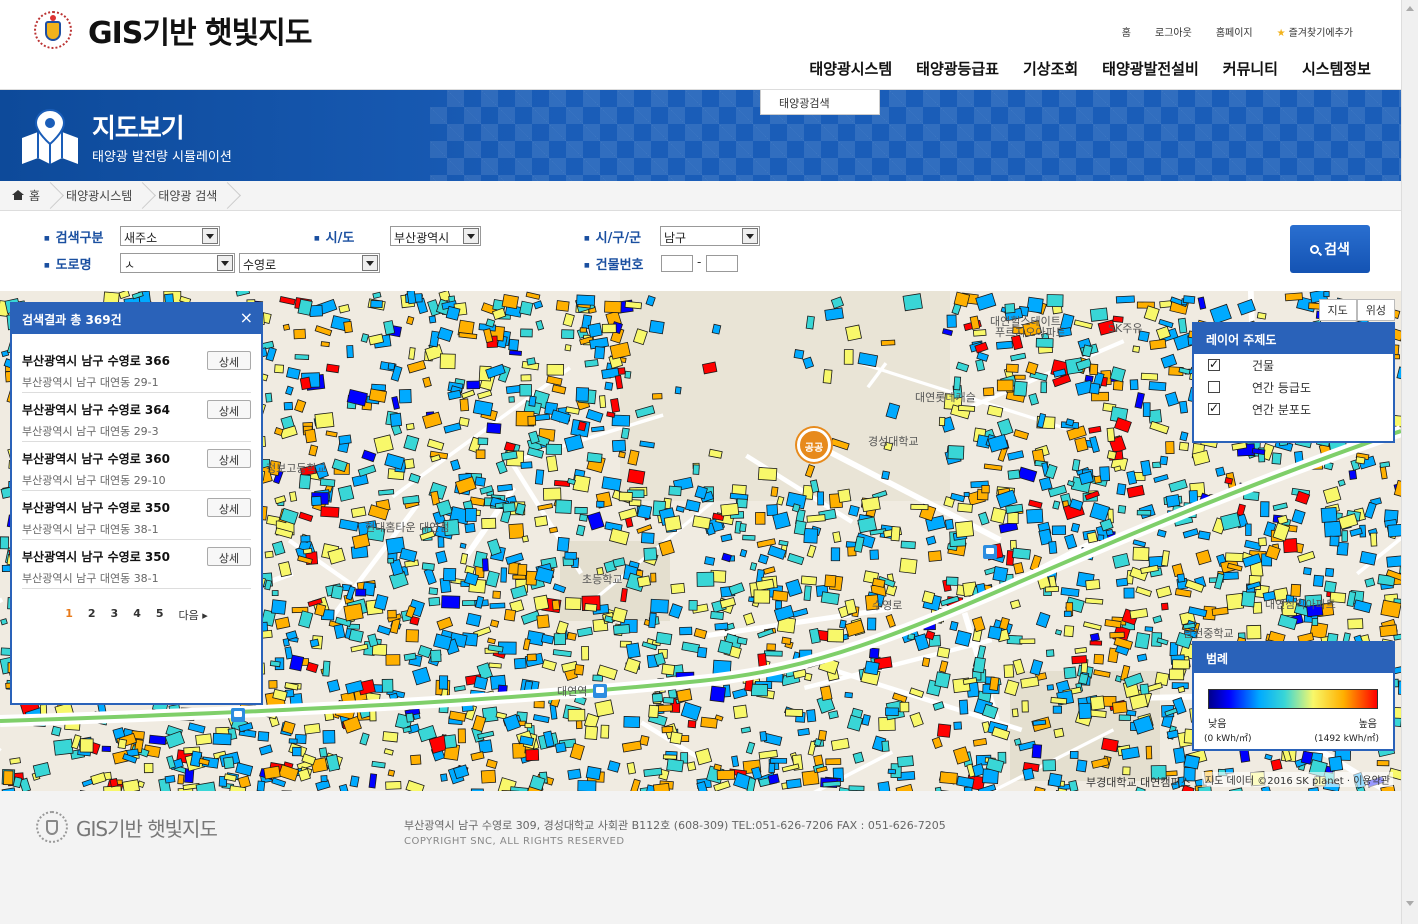 The height and width of the screenshot is (924, 1418). I want to click on util-home-link: 홈, so click(1126, 31).